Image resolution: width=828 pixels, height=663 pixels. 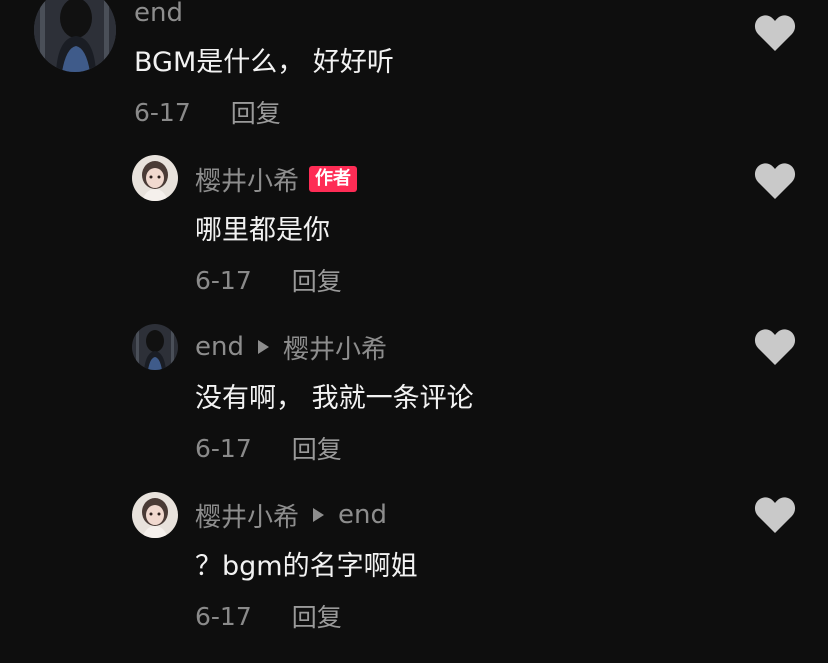 I want to click on comment-text: 哪里都是你, so click(x=262, y=230).